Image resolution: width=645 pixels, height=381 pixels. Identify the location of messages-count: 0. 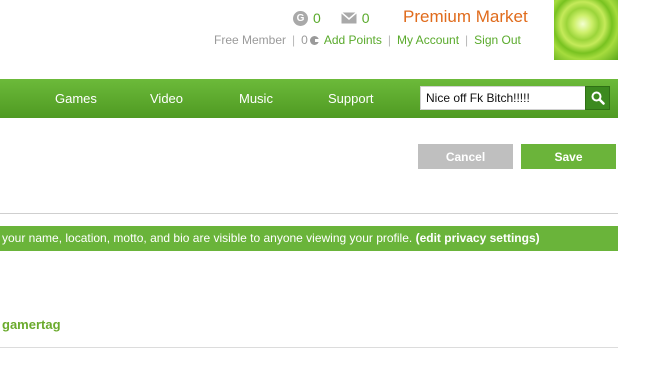
(366, 18).